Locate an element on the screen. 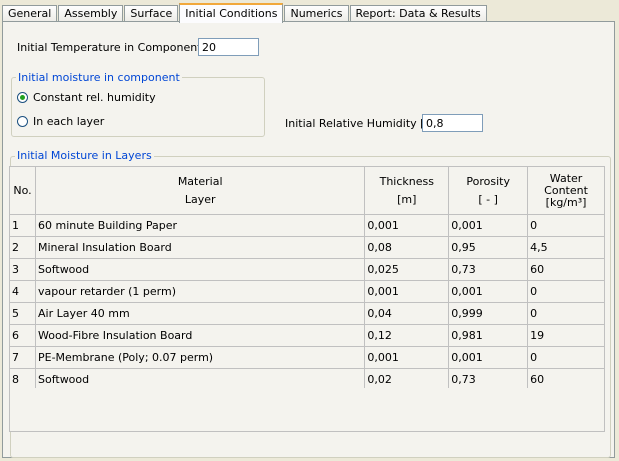 This screenshot has width=619, height=461. header-no: No. is located at coordinates (22, 190).